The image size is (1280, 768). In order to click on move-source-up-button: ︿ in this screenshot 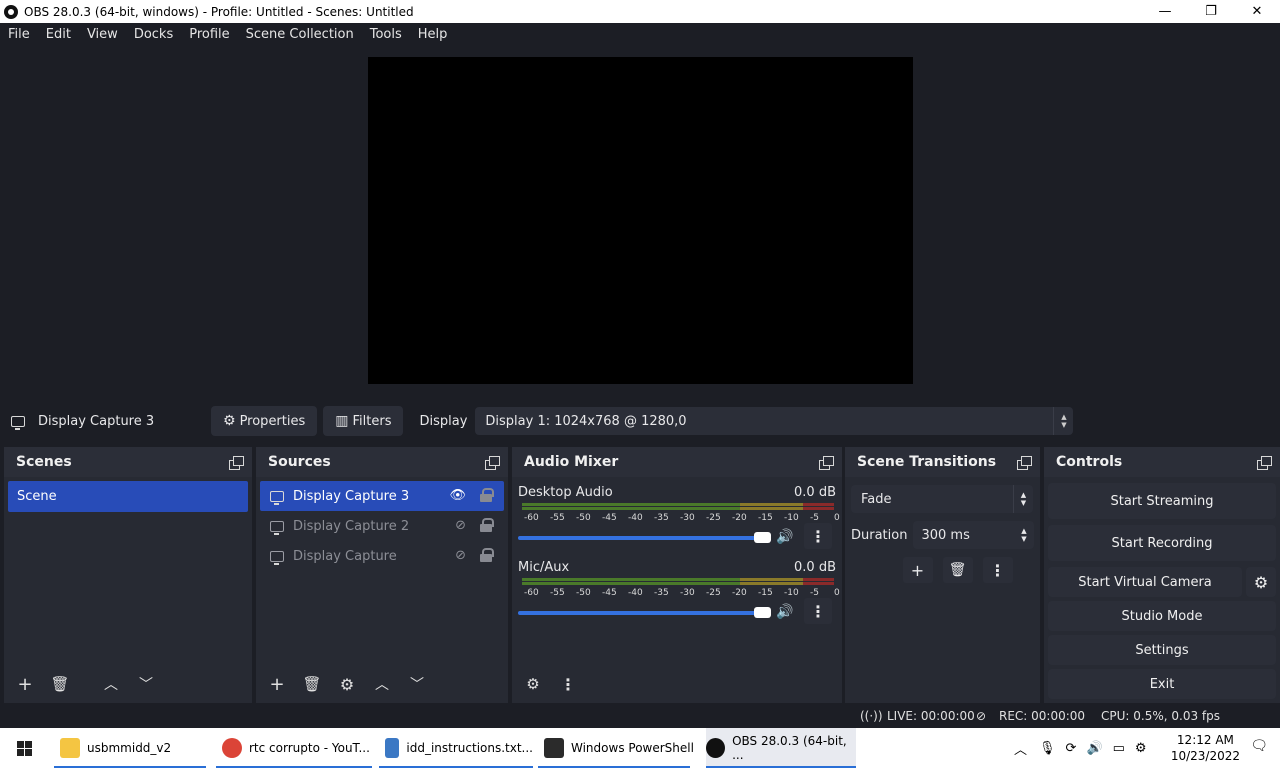, I will do `click(382, 684)`.